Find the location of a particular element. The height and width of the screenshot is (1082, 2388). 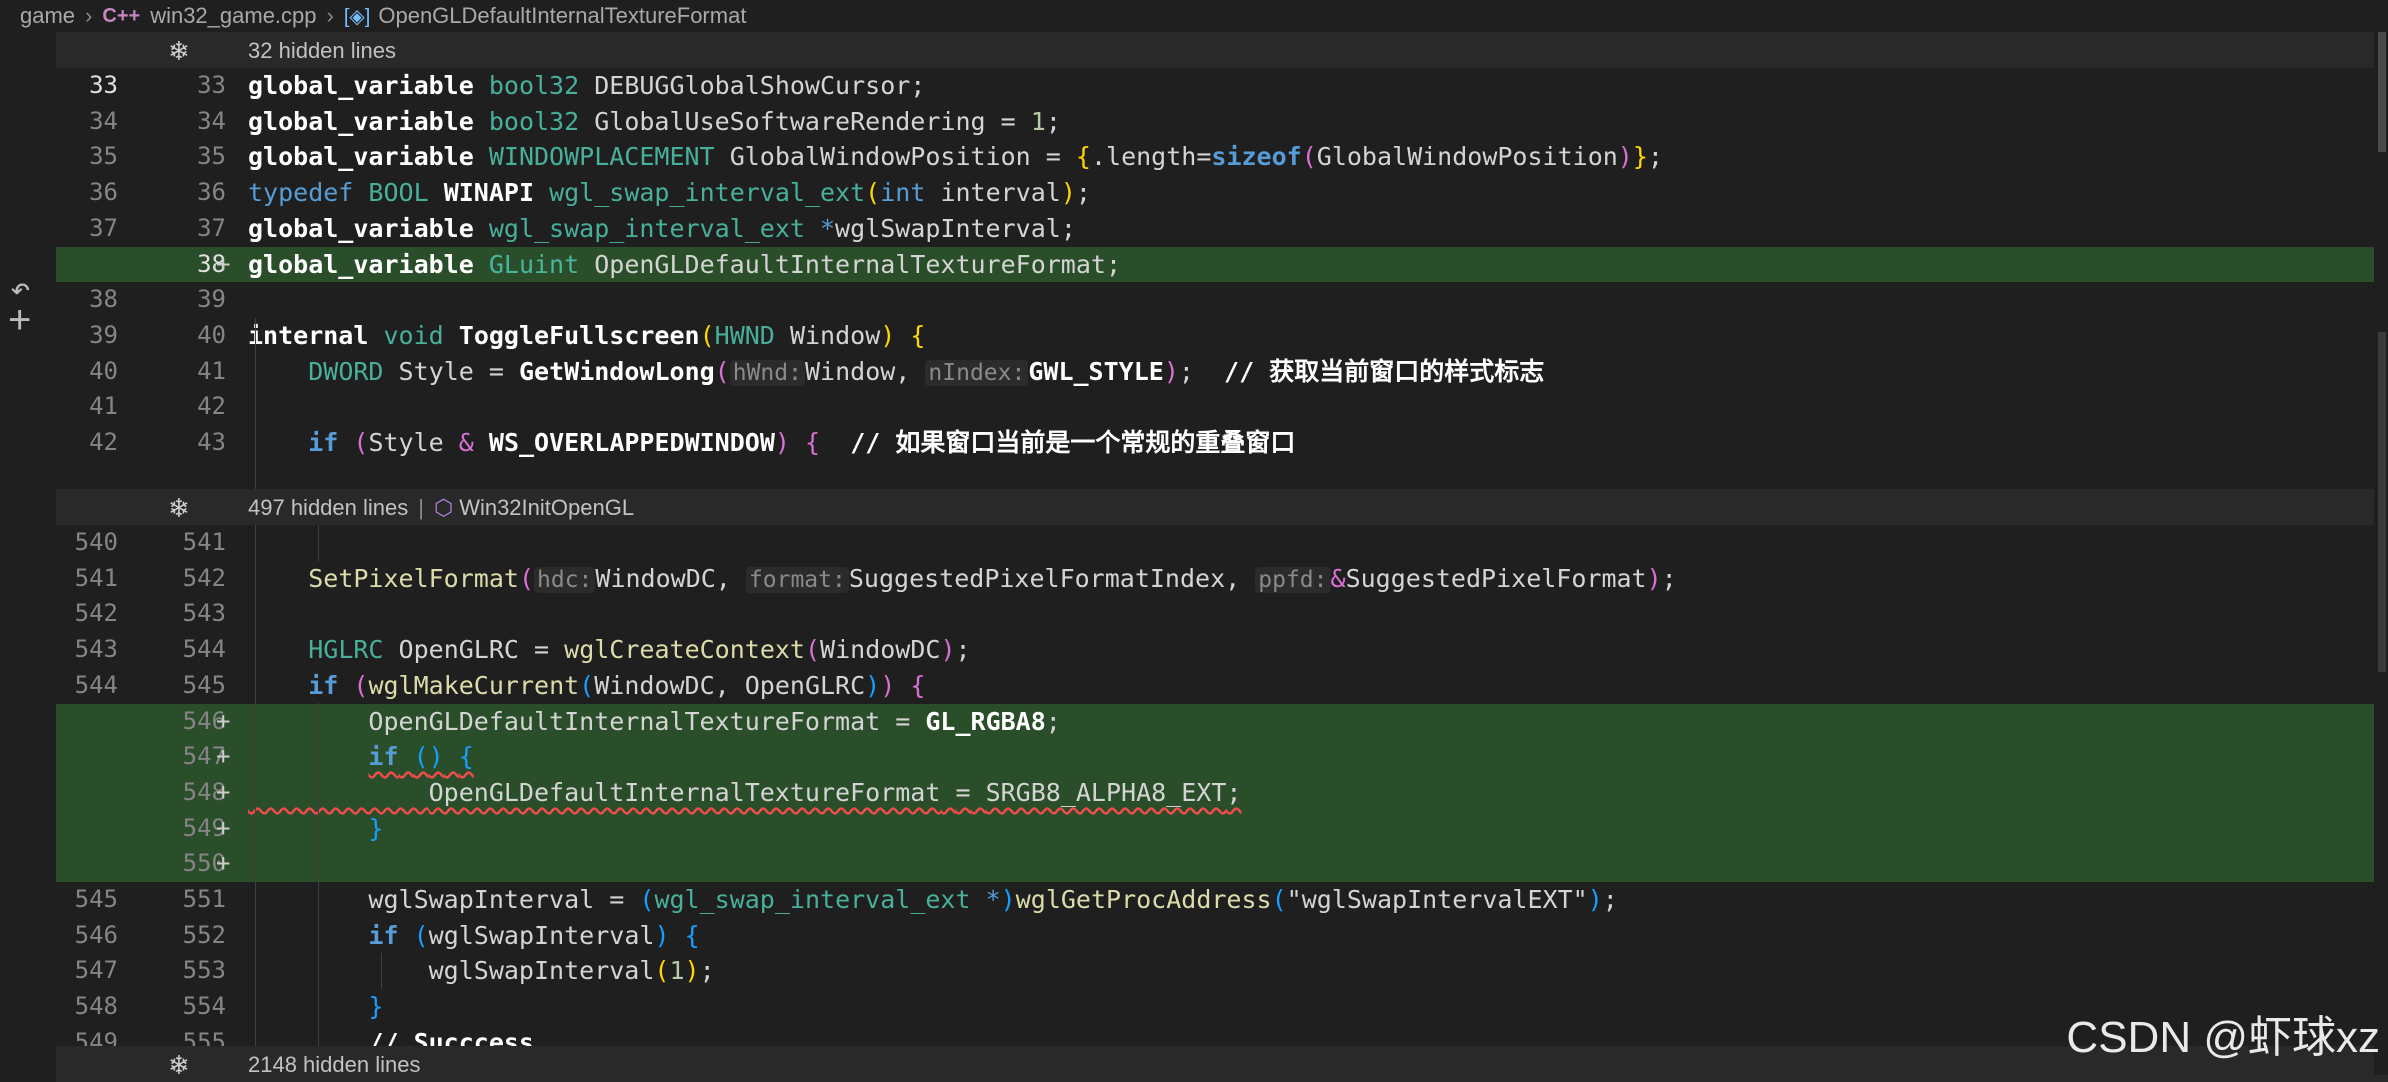

modified-line-number: 41 is located at coordinates (211, 370).